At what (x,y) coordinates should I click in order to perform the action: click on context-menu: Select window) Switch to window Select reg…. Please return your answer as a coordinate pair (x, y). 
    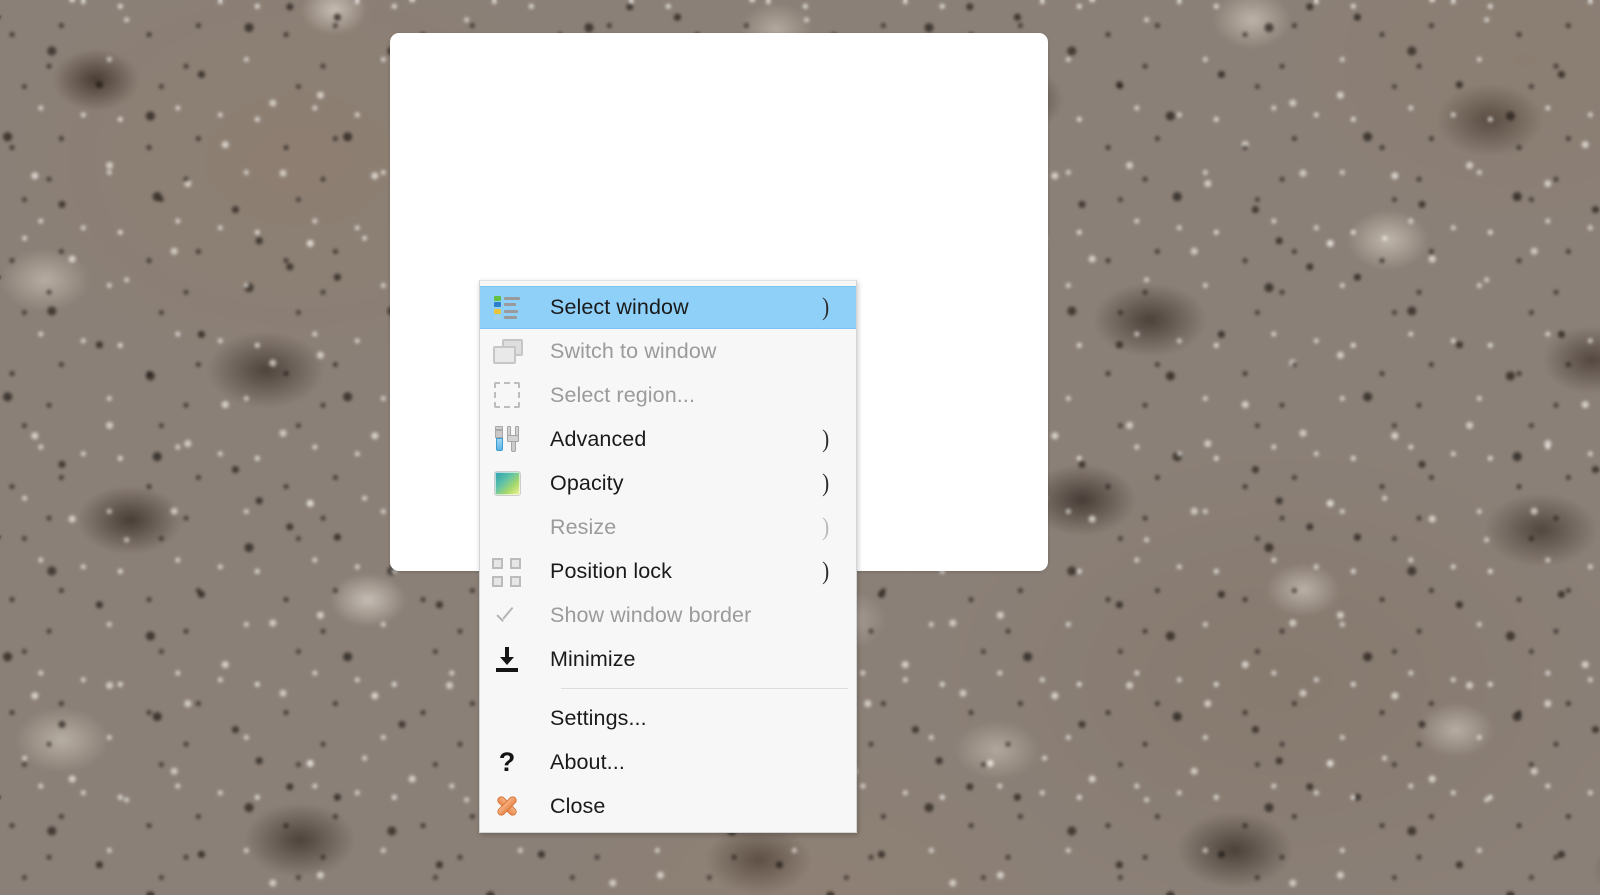
    Looking at the image, I should click on (668, 556).